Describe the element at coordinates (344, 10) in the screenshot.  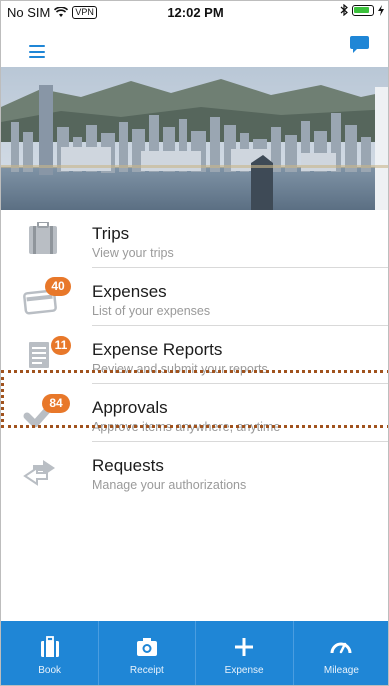
I see `bluetooth-icon` at that location.